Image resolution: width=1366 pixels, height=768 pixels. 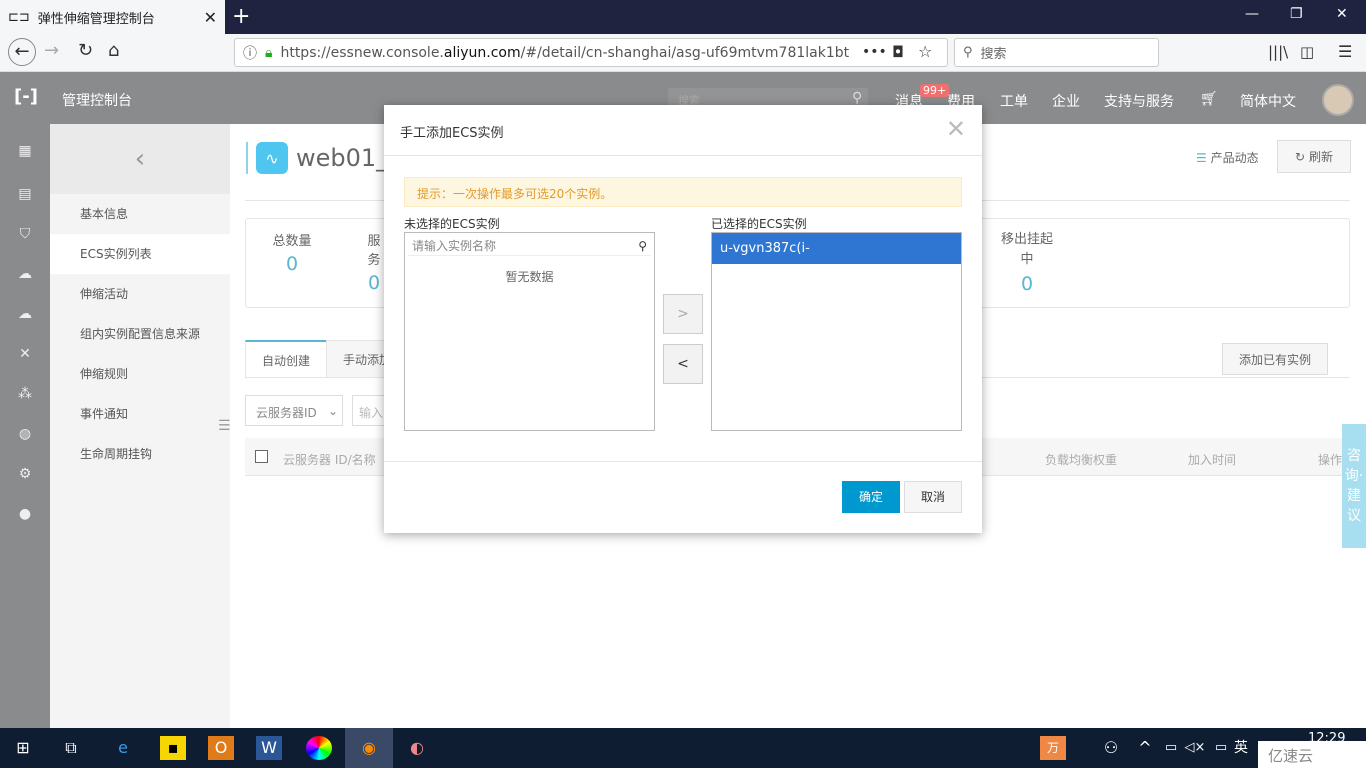 What do you see at coordinates (1307, 52) in the screenshot?
I see `sidebar-icon: ◫` at bounding box center [1307, 52].